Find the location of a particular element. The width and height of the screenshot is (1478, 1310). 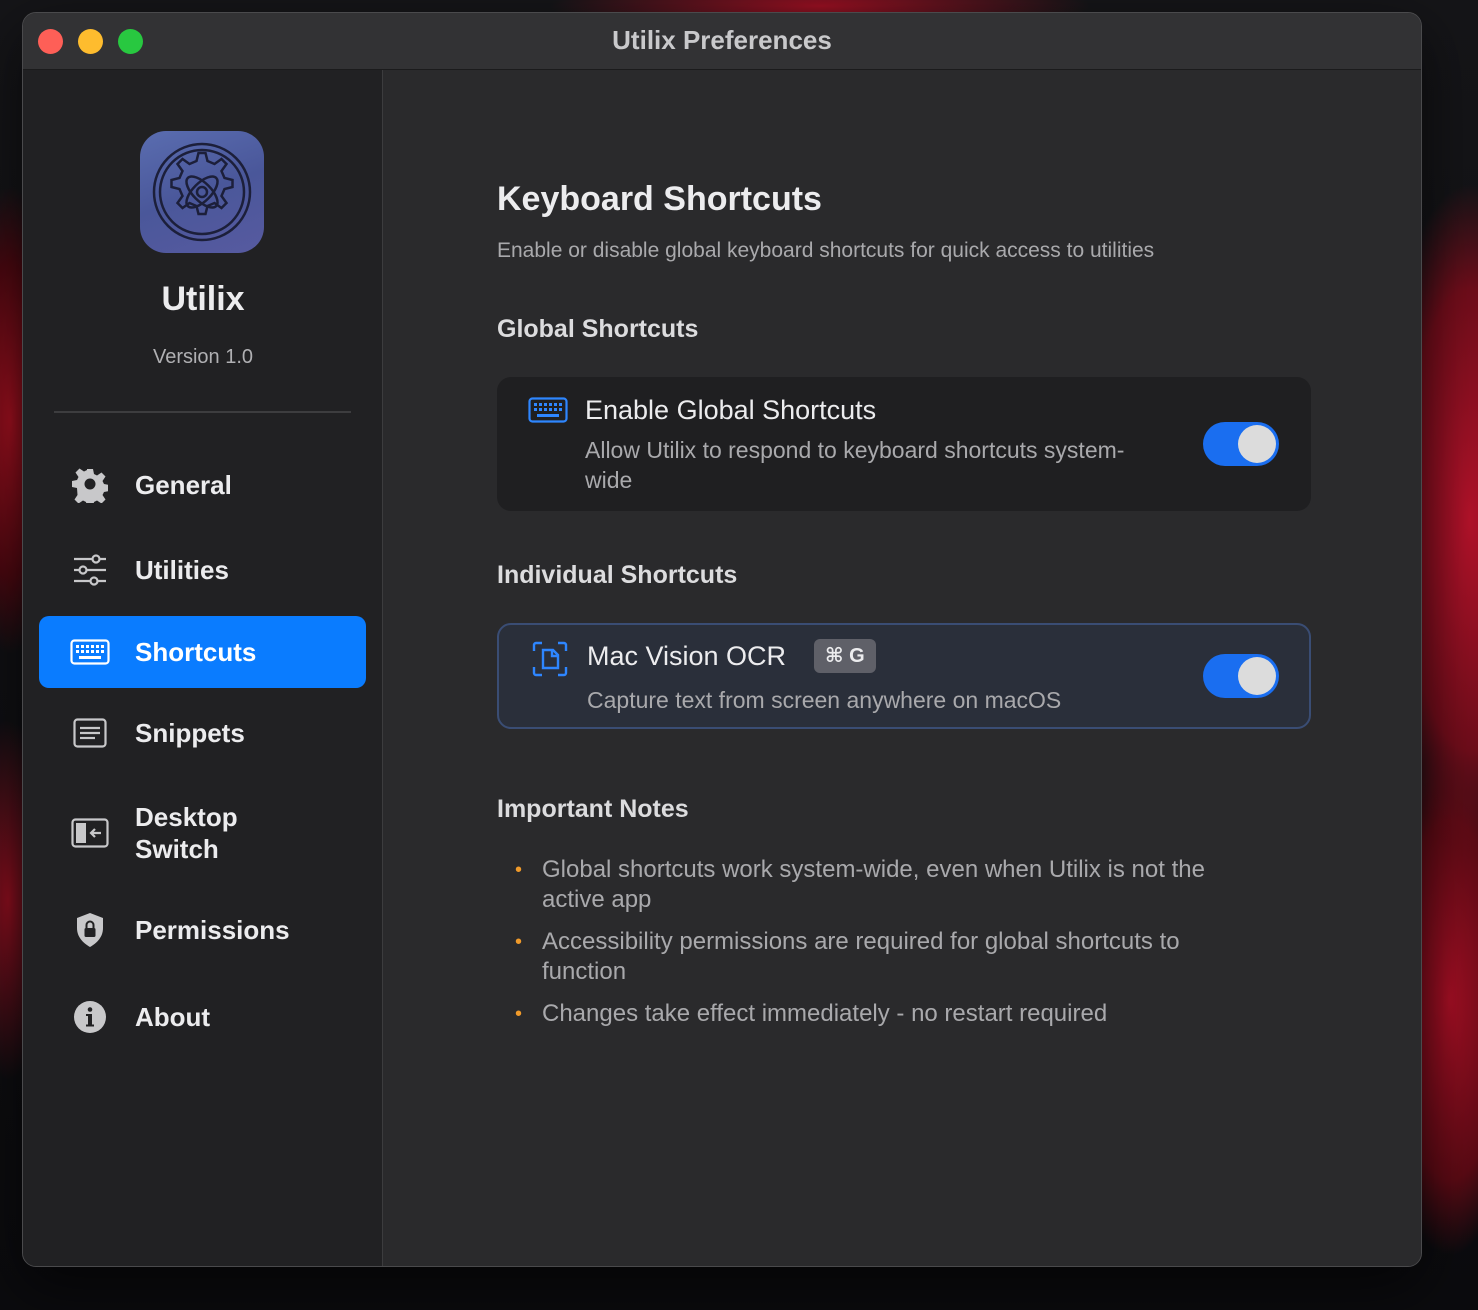

sidebar-item-about: About is located at coordinates (202, 1017).